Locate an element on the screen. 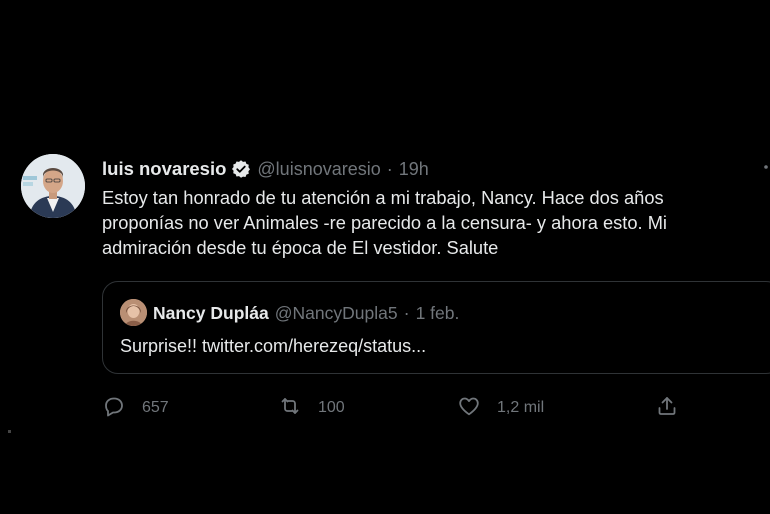 The width and height of the screenshot is (770, 514). author-name: luis novaresio is located at coordinates (164, 169).